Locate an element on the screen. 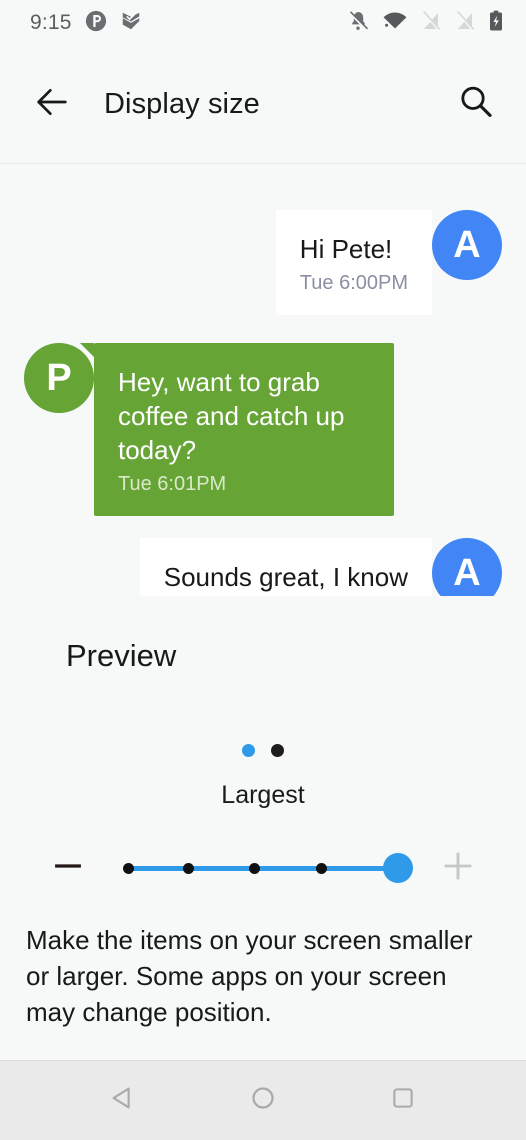 The height and width of the screenshot is (1140, 526). status-bar-clock: 9:15 is located at coordinates (51, 22).